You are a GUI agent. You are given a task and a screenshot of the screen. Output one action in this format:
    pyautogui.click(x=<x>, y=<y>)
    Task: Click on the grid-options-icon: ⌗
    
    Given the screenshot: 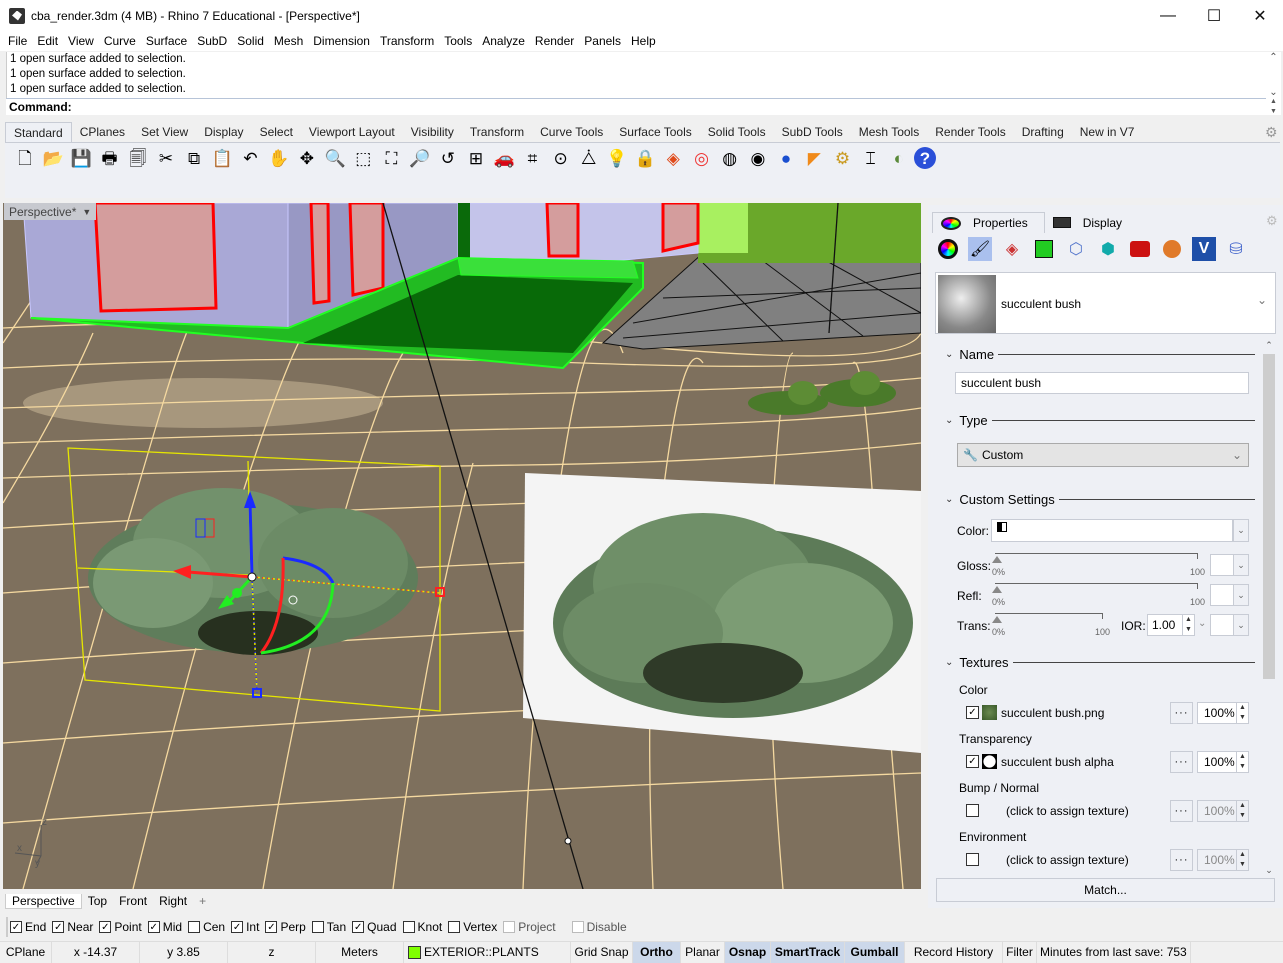 What is the action you would take?
    pyautogui.click(x=532, y=158)
    